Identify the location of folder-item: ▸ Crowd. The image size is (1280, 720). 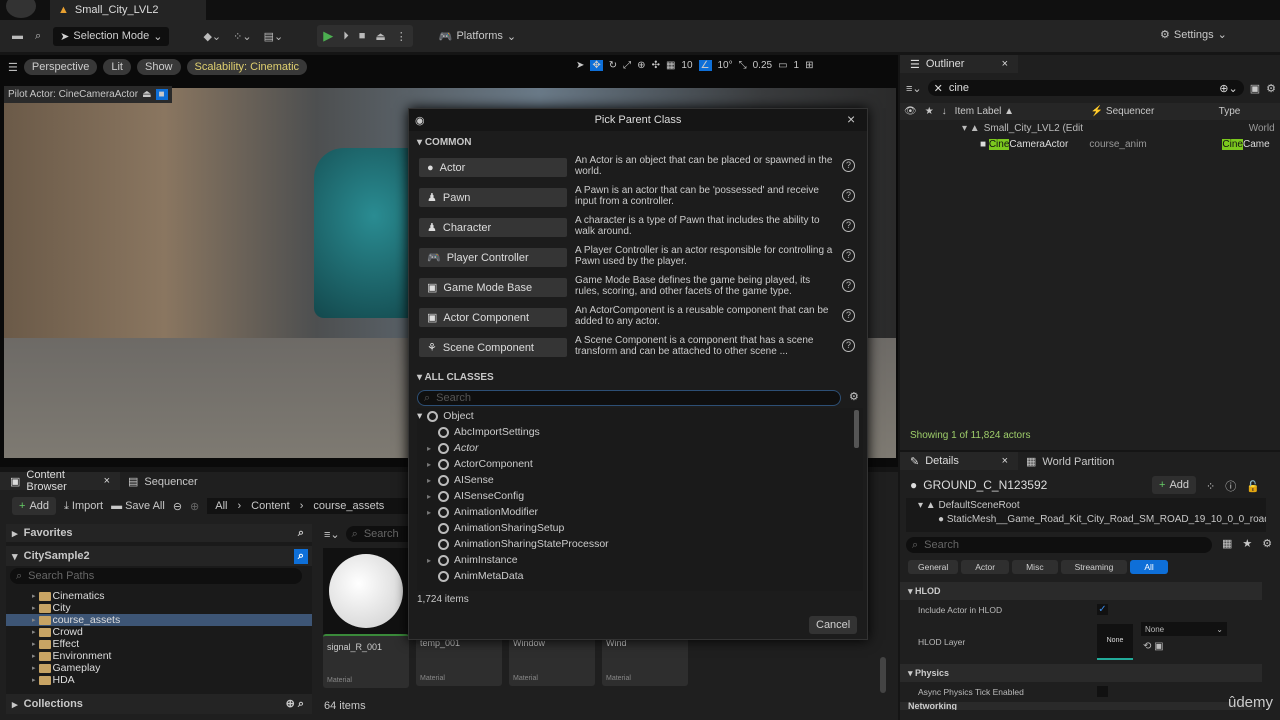
(159, 632).